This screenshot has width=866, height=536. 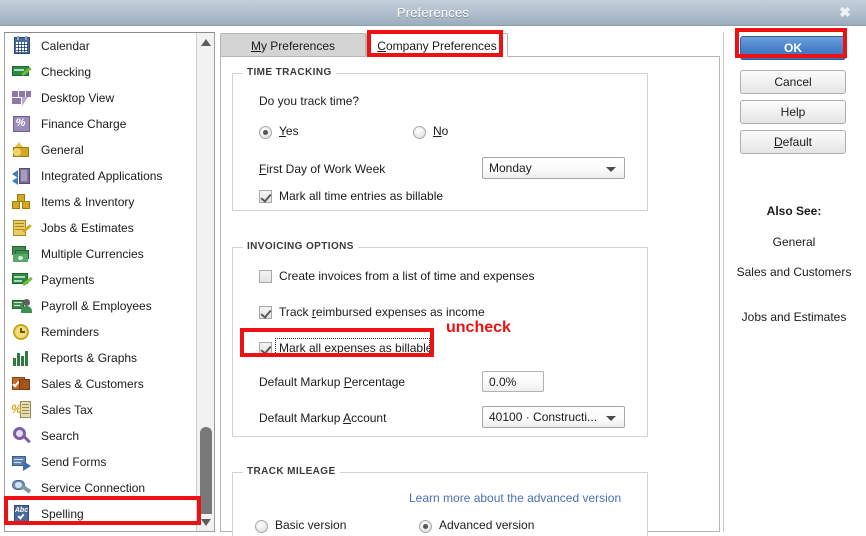 What do you see at coordinates (291, 471) in the screenshot?
I see `track-mileage-group-title: TRACK MILEAGE` at bounding box center [291, 471].